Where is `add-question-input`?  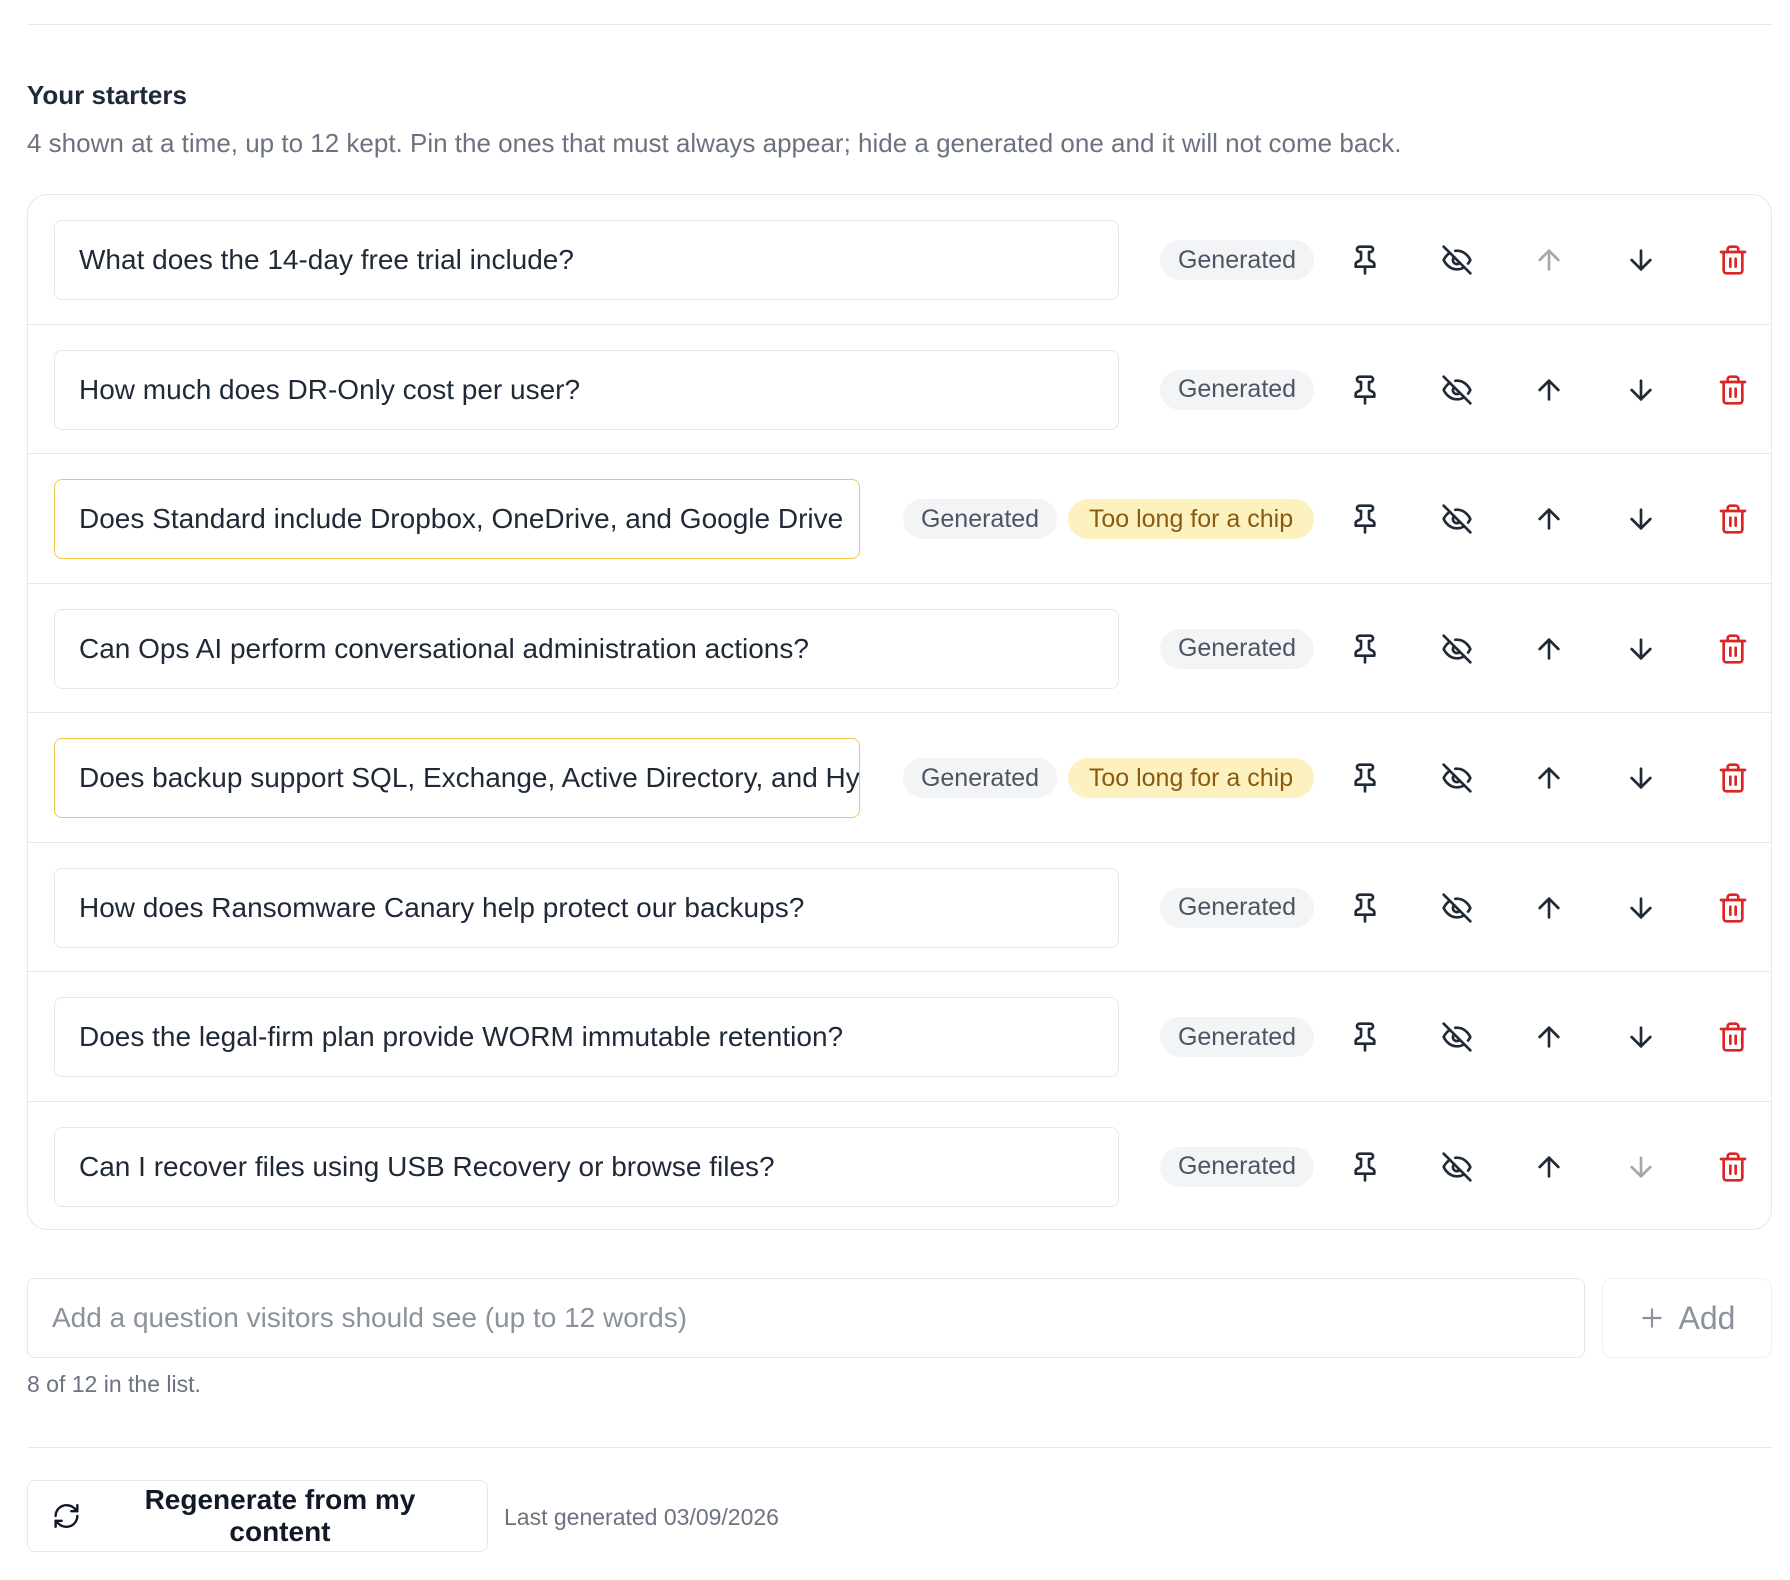 add-question-input is located at coordinates (806, 1318).